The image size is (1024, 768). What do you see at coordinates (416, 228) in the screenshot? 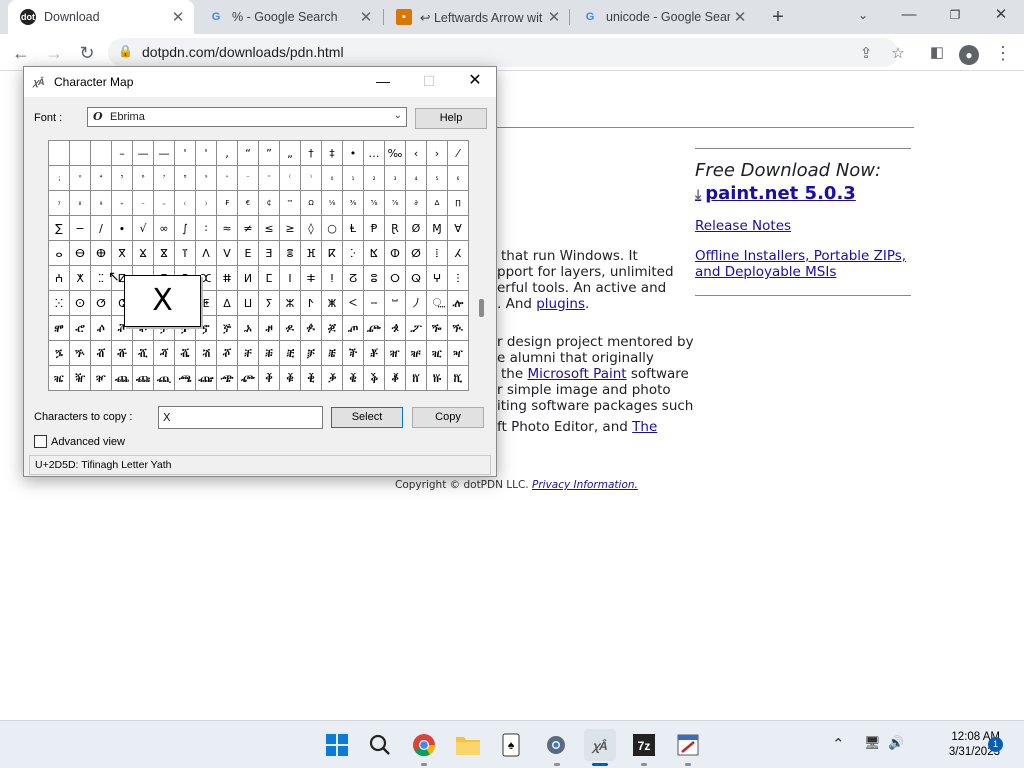
I see `char-cell: Ø` at bounding box center [416, 228].